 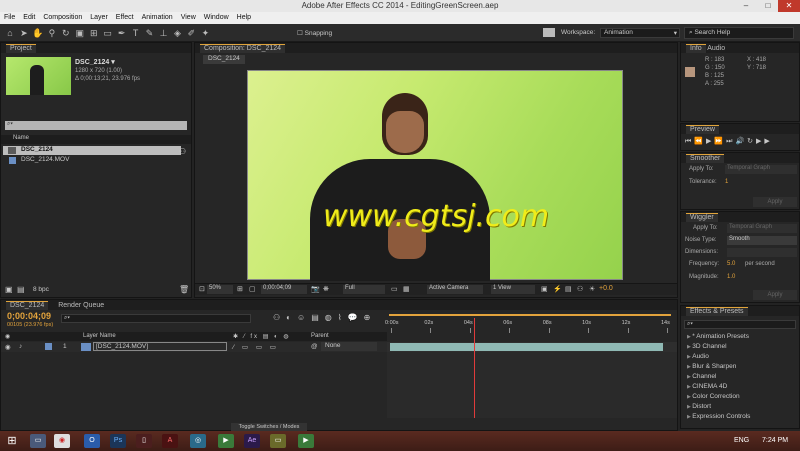 What do you see at coordinates (10, 33) in the screenshot?
I see `home-icon: ⌂` at bounding box center [10, 33].